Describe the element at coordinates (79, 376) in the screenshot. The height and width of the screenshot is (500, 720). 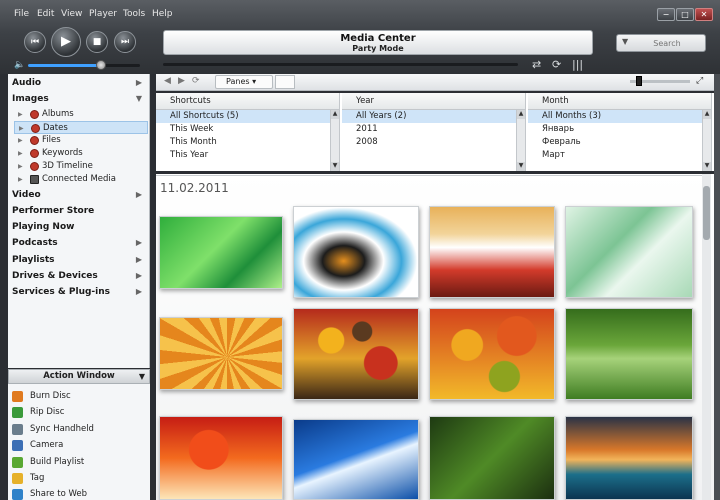
I see `action-window-header: Action Window ▼` at that location.